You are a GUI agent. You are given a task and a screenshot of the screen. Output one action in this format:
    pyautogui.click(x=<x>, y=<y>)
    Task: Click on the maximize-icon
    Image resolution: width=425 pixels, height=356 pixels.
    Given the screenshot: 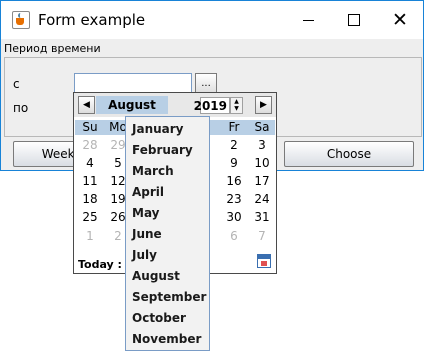 What is the action you would take?
    pyautogui.click(x=354, y=20)
    